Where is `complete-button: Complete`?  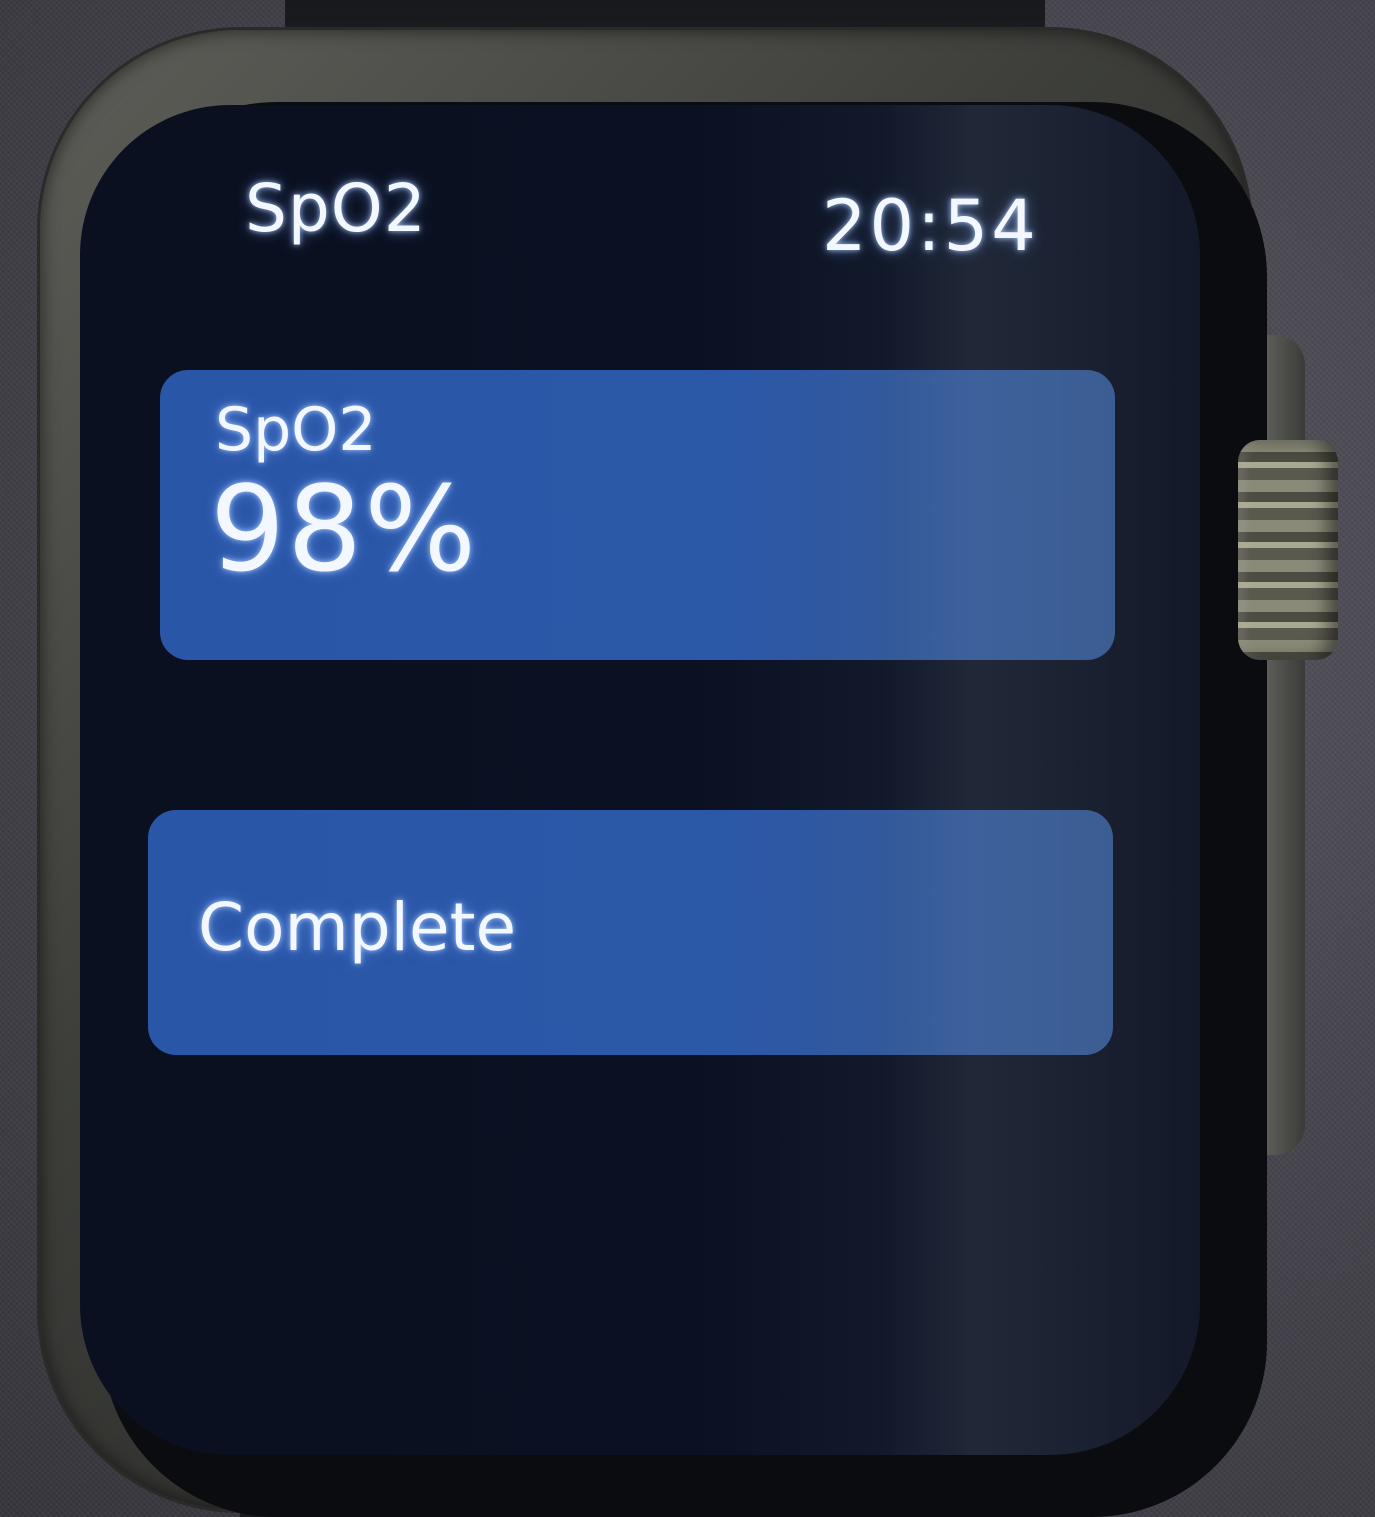
complete-button: Complete is located at coordinates (630, 932).